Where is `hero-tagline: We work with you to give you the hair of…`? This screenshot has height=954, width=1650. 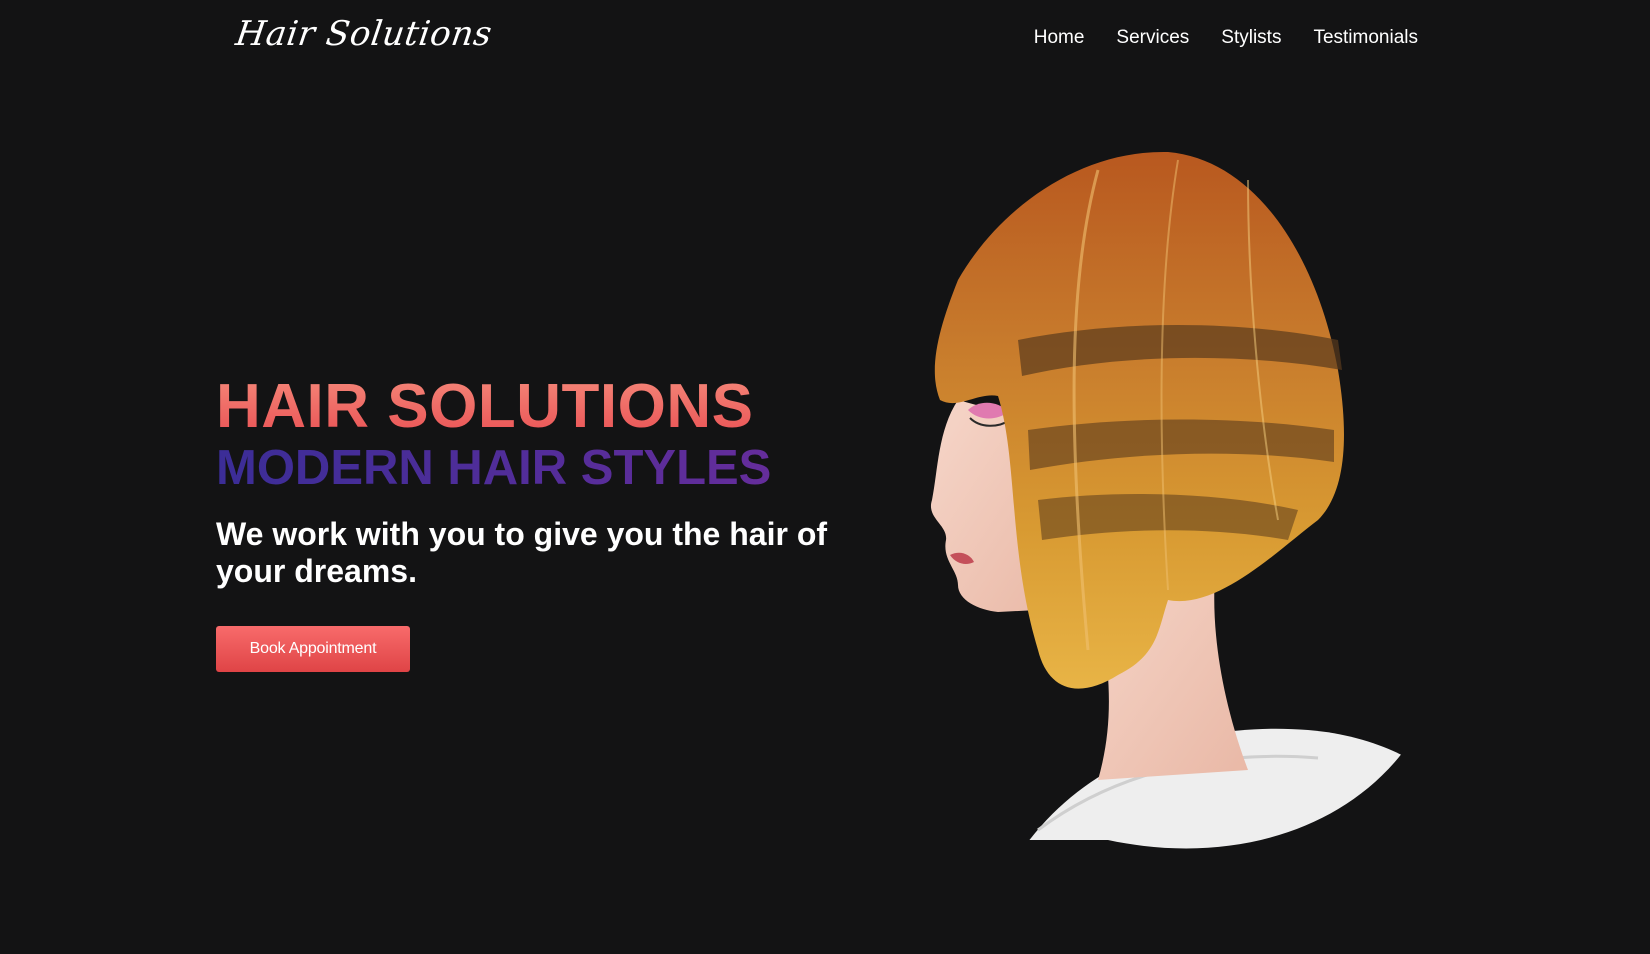 hero-tagline: We work with you to give you the hair of… is located at coordinates (522, 552).